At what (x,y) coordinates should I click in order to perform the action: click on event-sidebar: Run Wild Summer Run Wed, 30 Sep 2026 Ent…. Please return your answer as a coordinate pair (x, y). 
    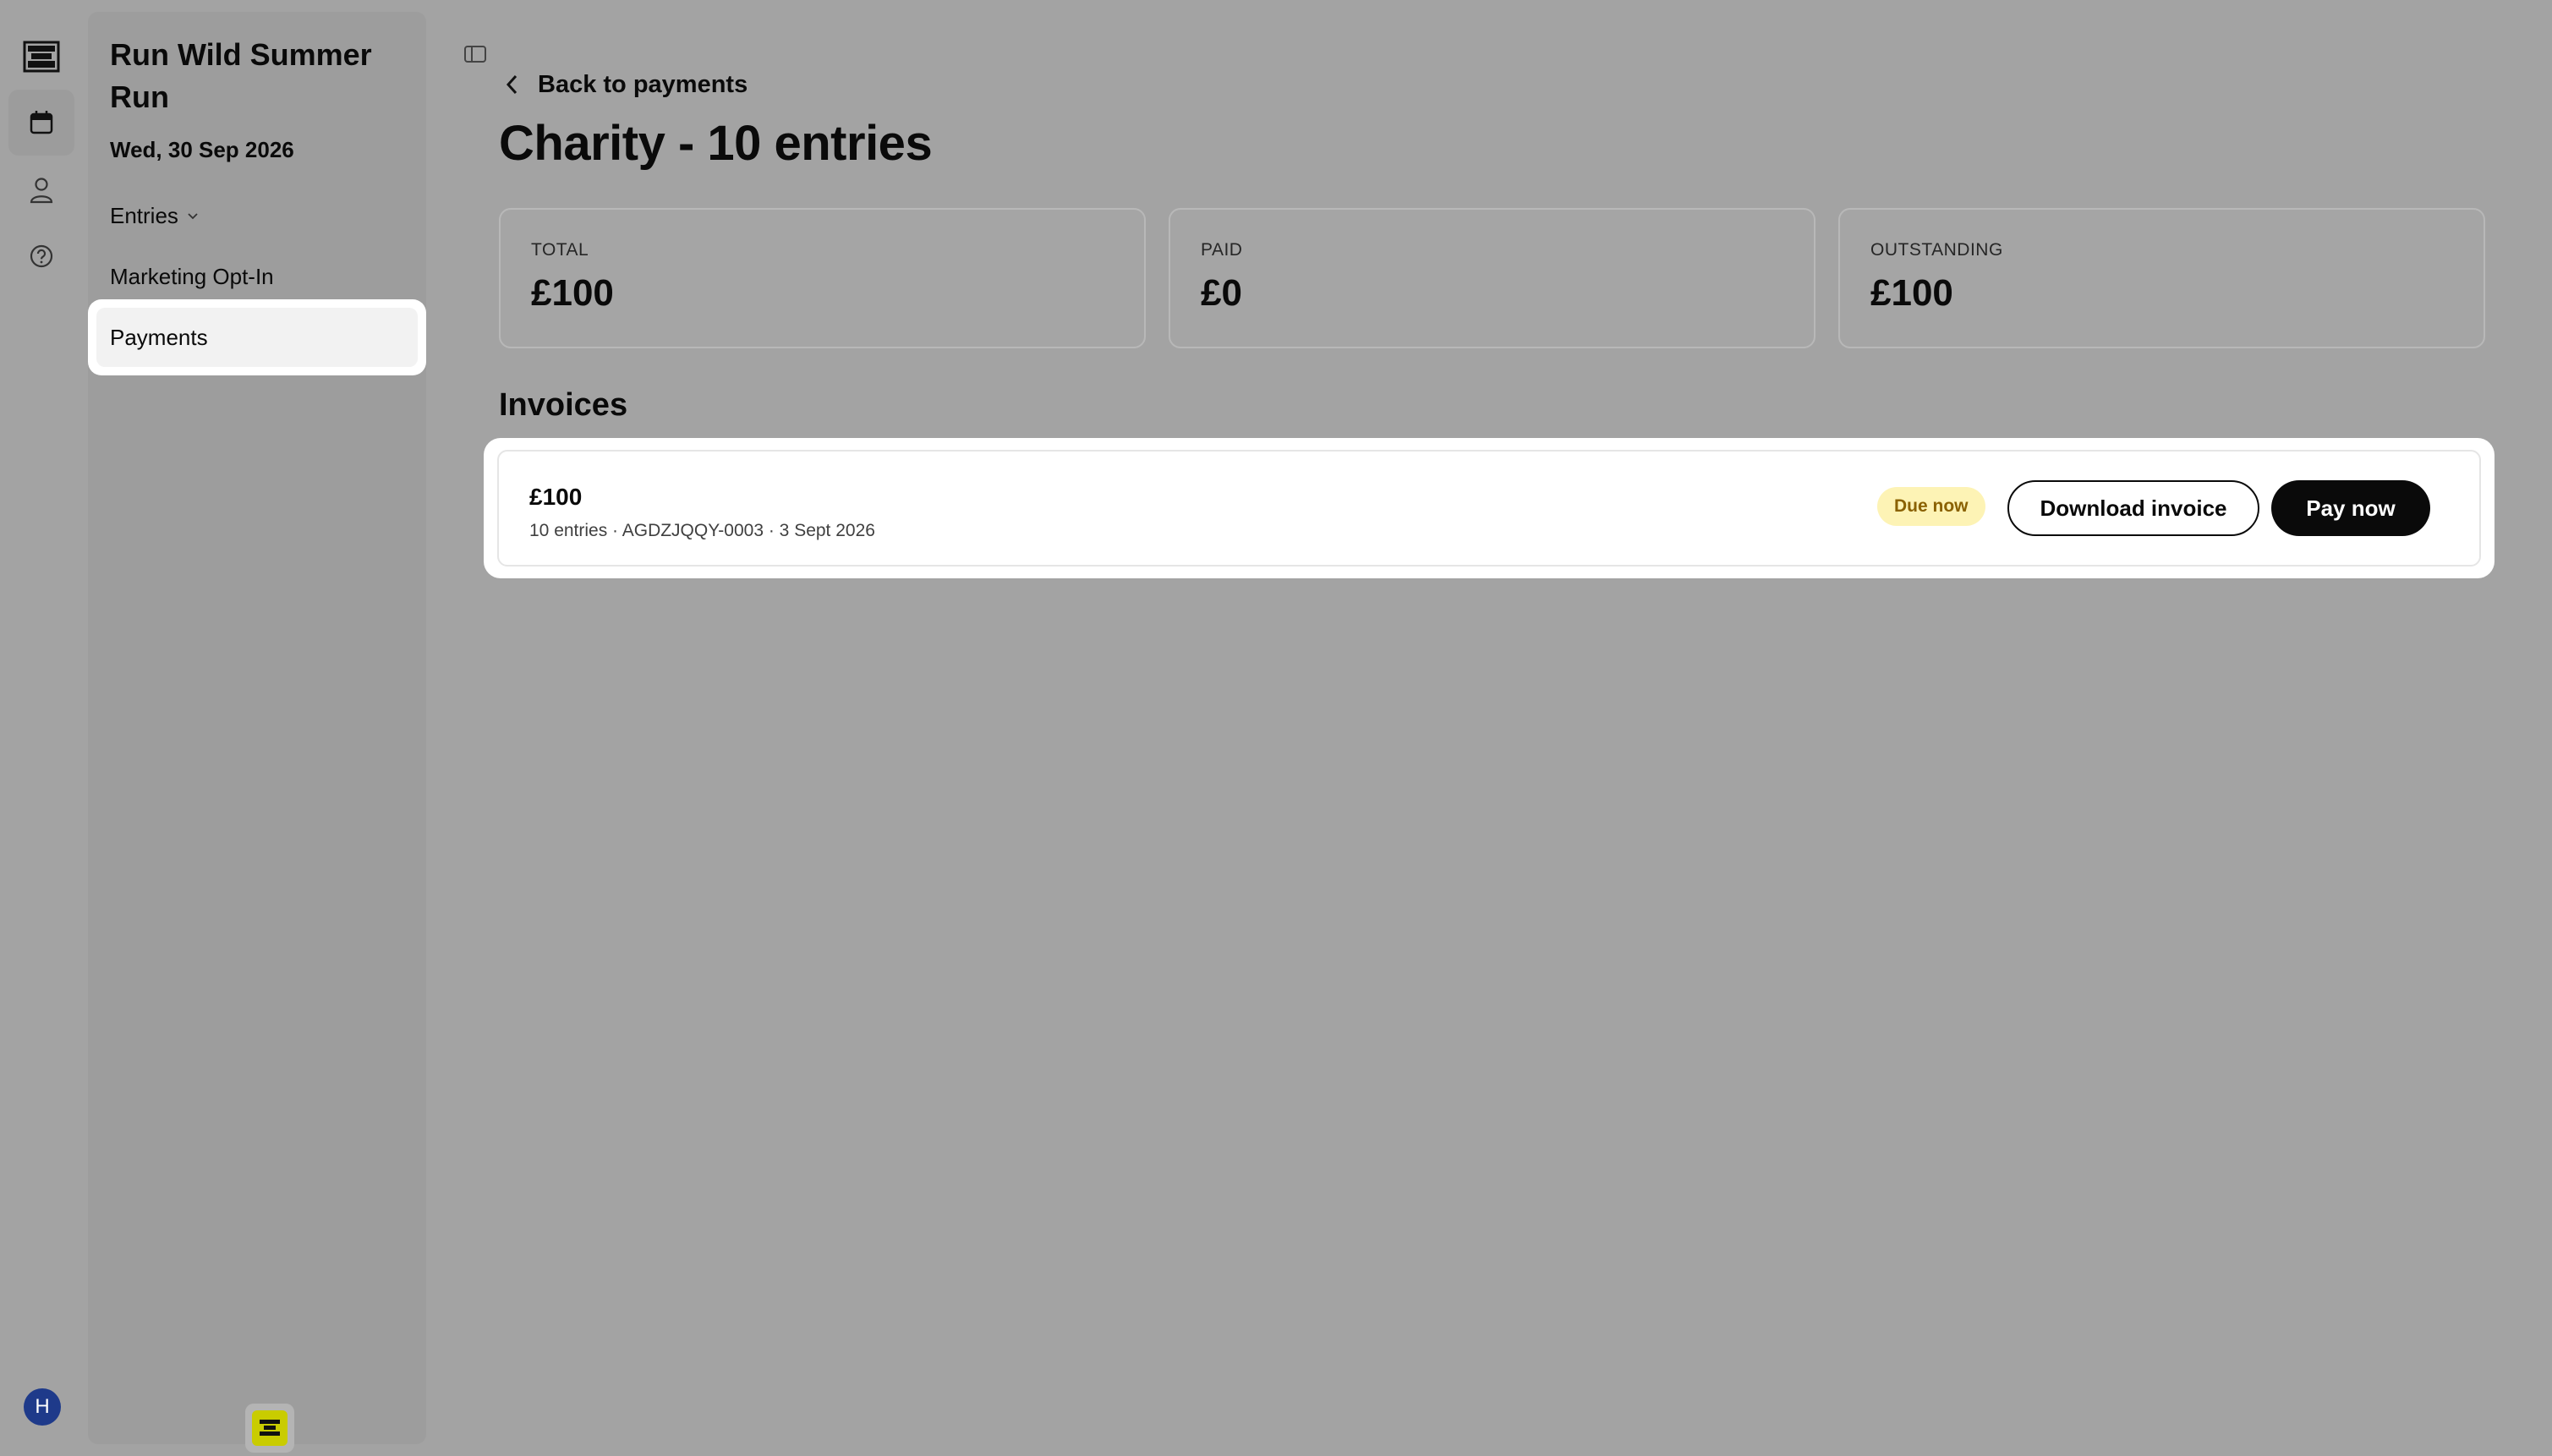
    Looking at the image, I should click on (257, 732).